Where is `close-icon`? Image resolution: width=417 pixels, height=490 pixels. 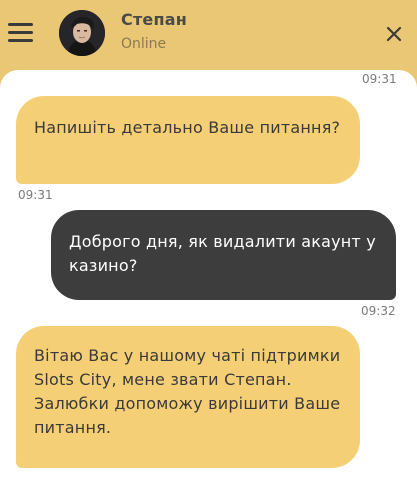 close-icon is located at coordinates (394, 34).